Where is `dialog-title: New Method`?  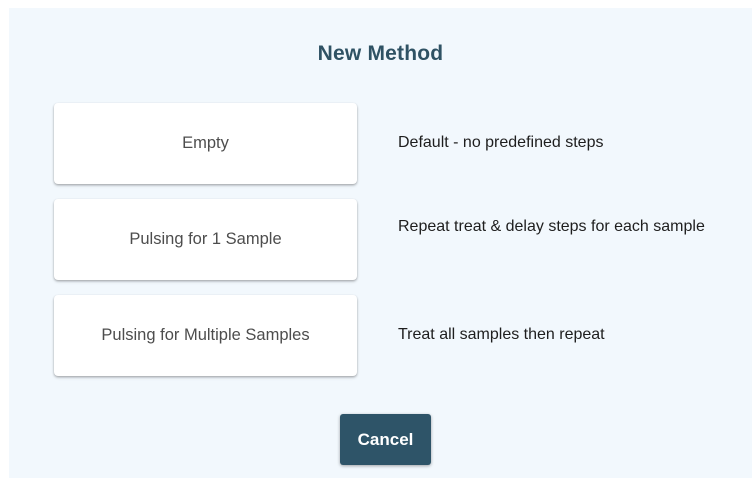
dialog-title: New Method is located at coordinates (380, 53).